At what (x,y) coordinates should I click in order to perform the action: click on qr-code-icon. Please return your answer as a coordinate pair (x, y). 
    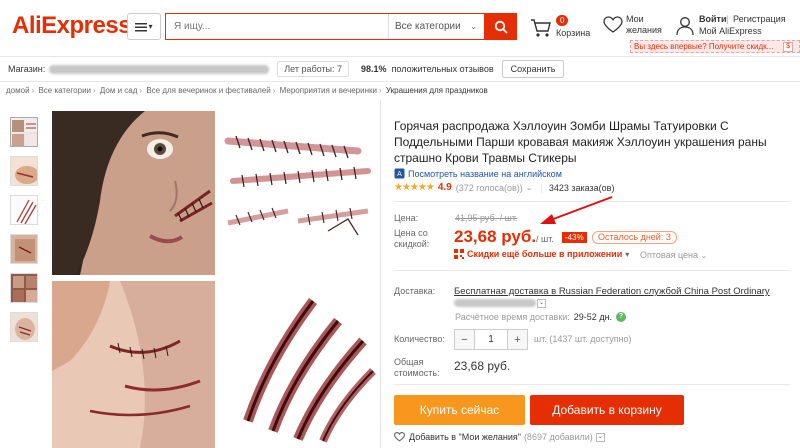
    Looking at the image, I should click on (459, 254).